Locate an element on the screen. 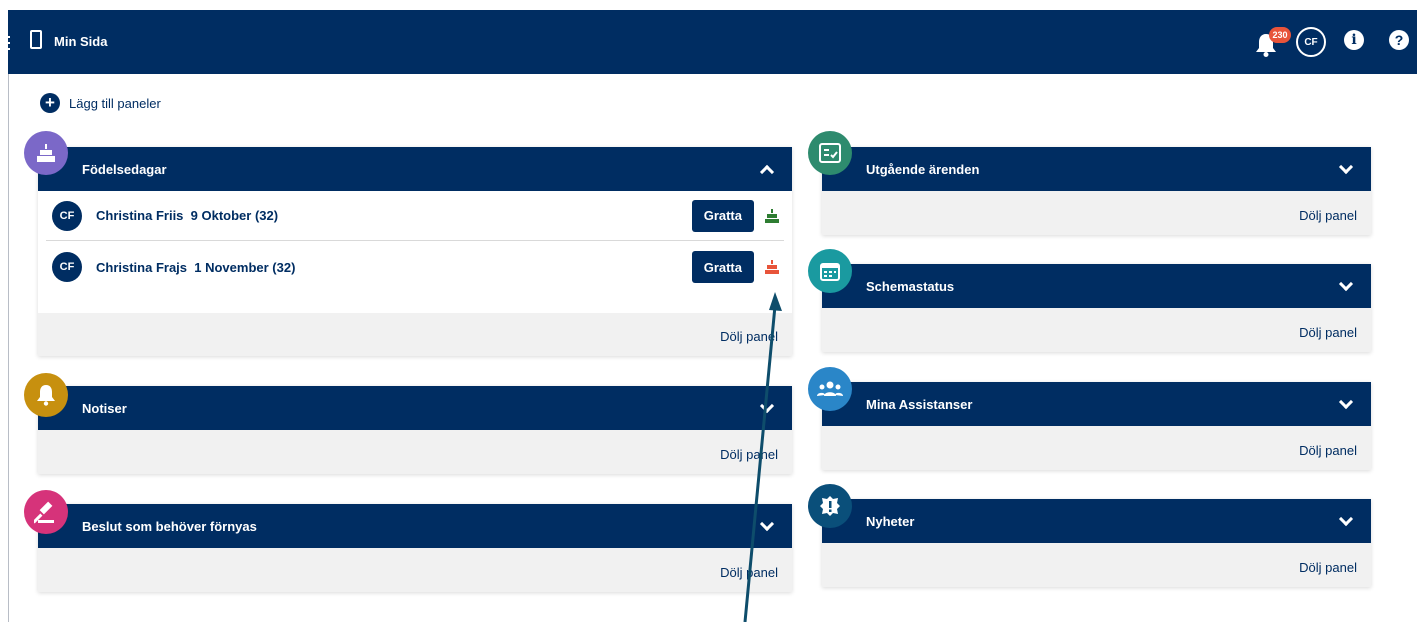 The height and width of the screenshot is (622, 1417). panel-header: Schemastatus is located at coordinates (1096, 286).